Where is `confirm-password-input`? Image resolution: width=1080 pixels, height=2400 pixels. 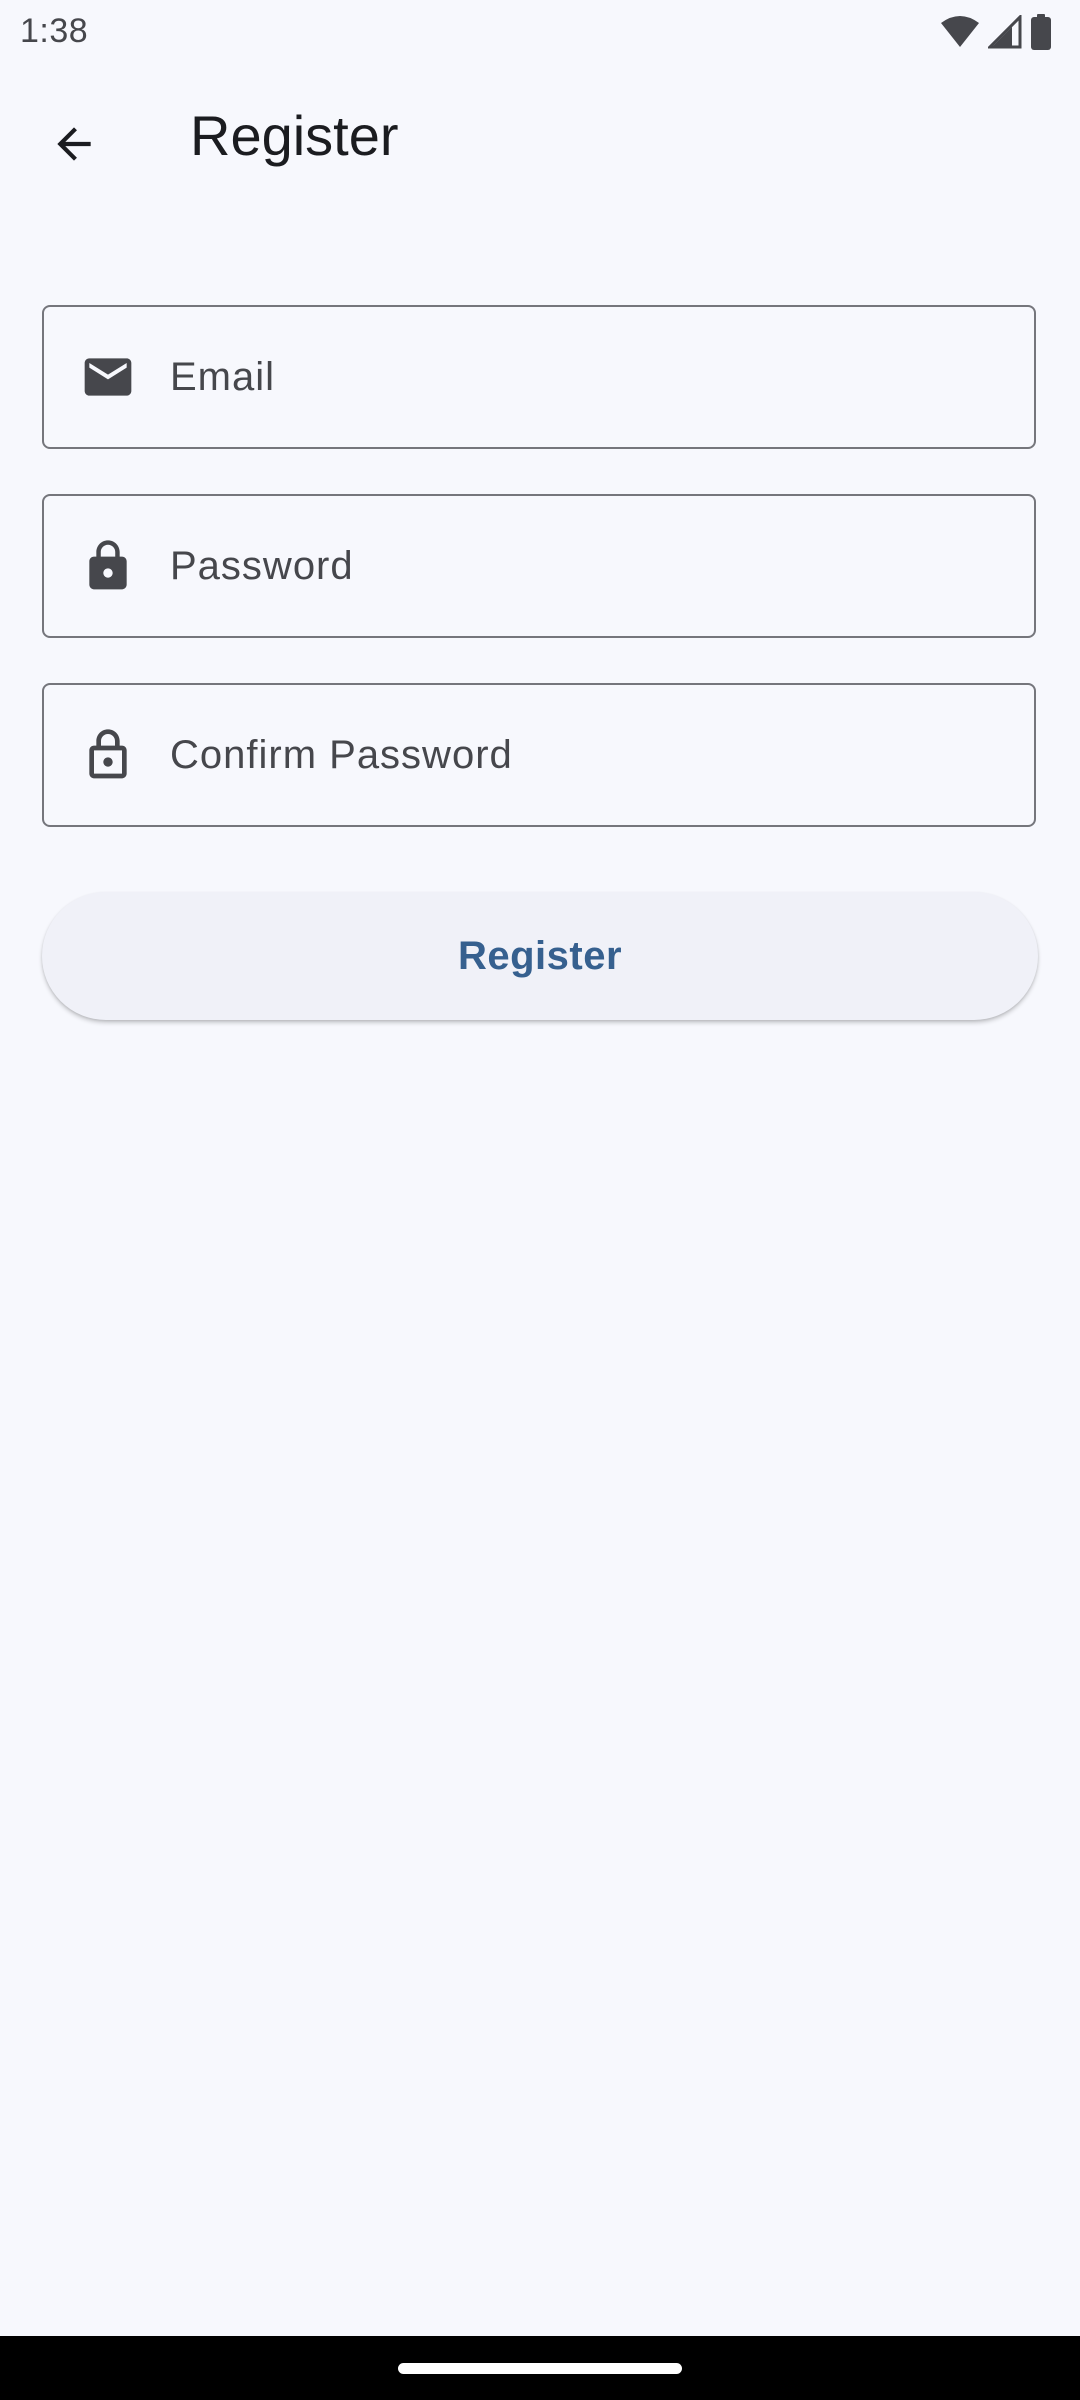
confirm-password-input is located at coordinates (589, 755).